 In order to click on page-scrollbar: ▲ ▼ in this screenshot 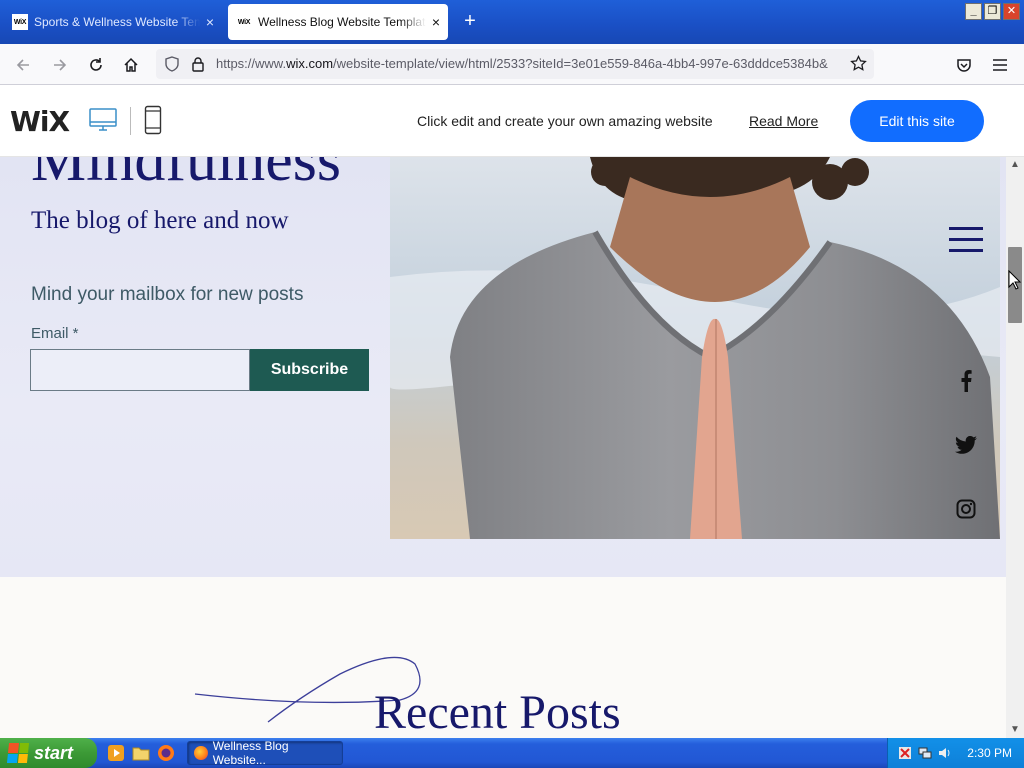, I will do `click(1015, 447)`.